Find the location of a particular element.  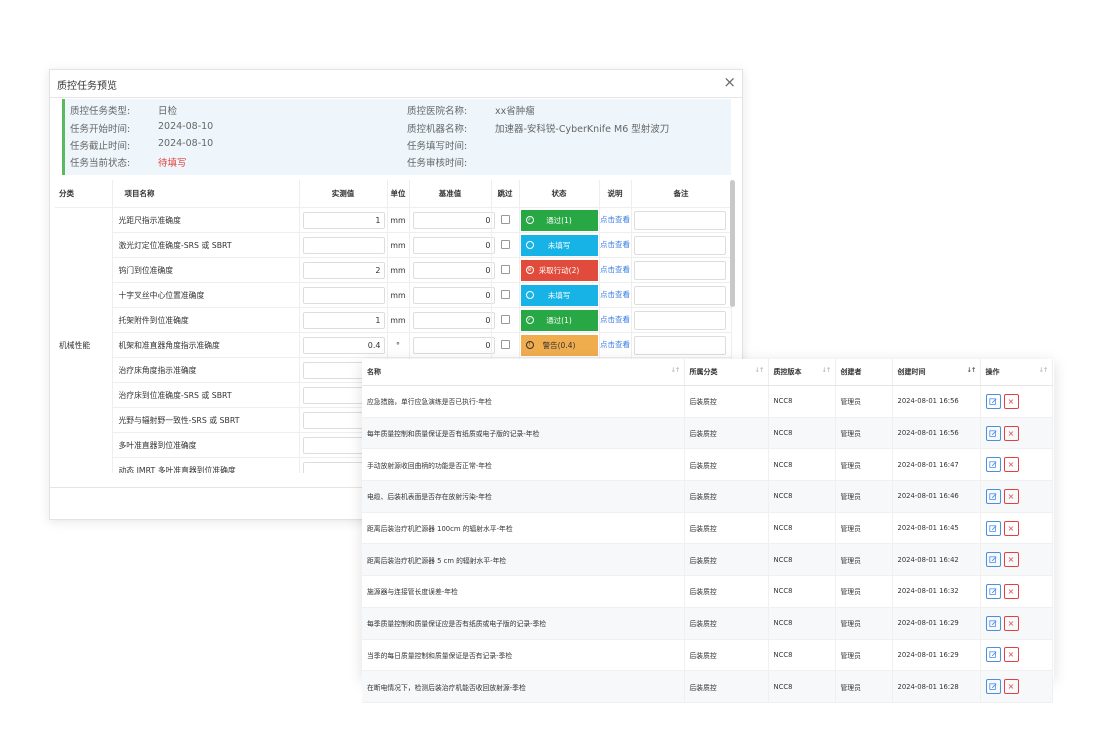

list-col-created-time: 创建时间 ↓↑ is located at coordinates (936, 372).